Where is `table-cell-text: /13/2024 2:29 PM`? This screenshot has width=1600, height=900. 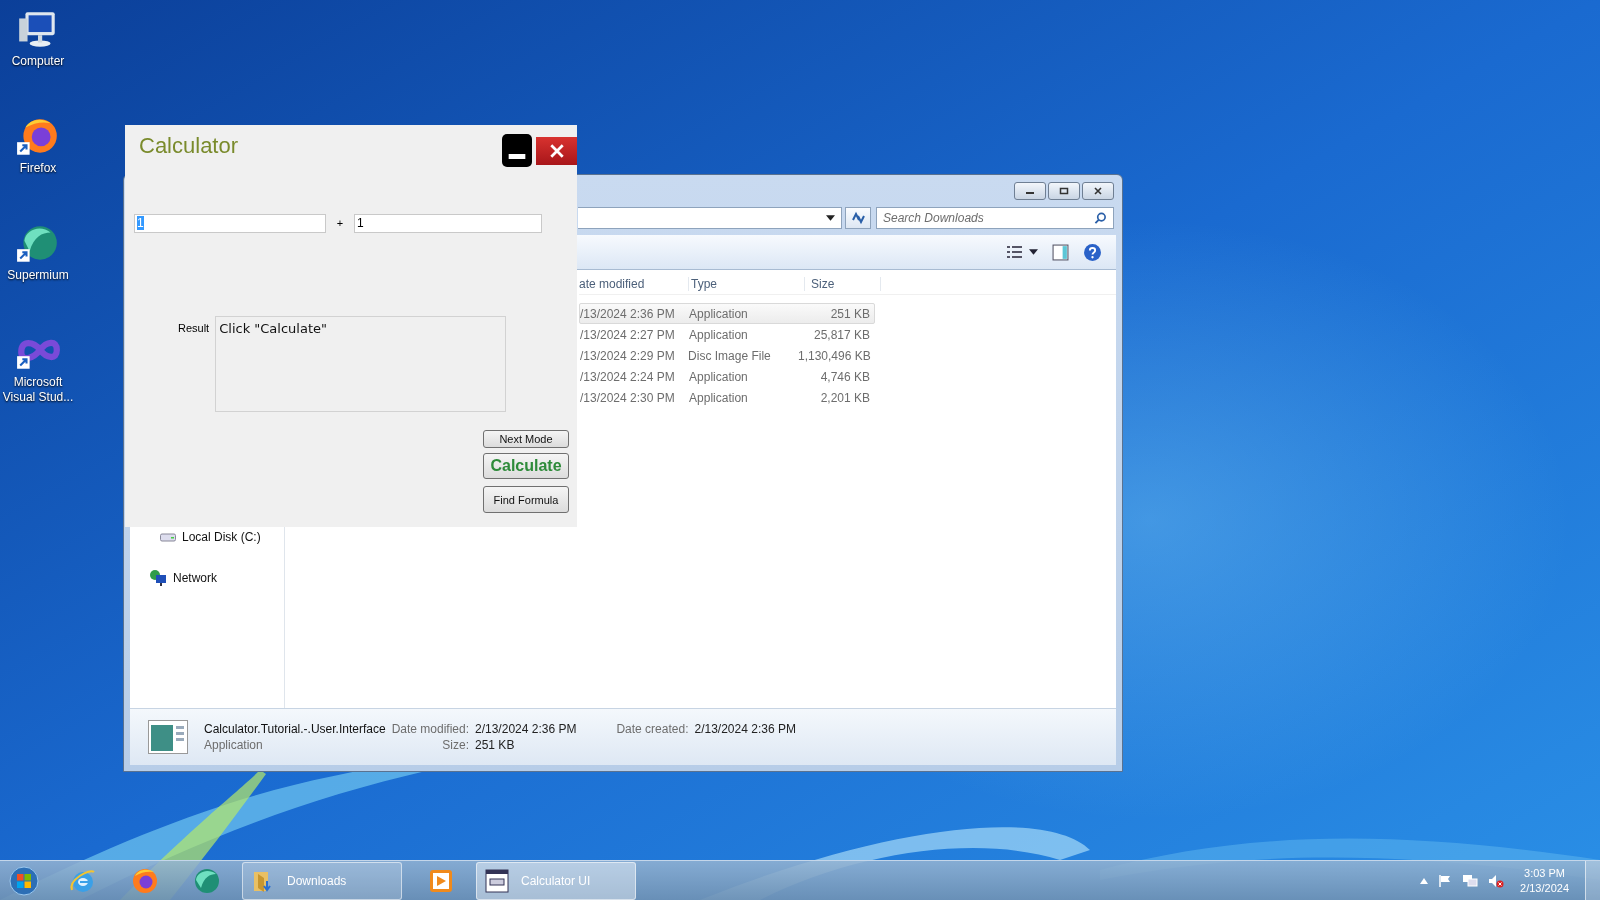
table-cell-text: /13/2024 2:29 PM is located at coordinates (628, 355).